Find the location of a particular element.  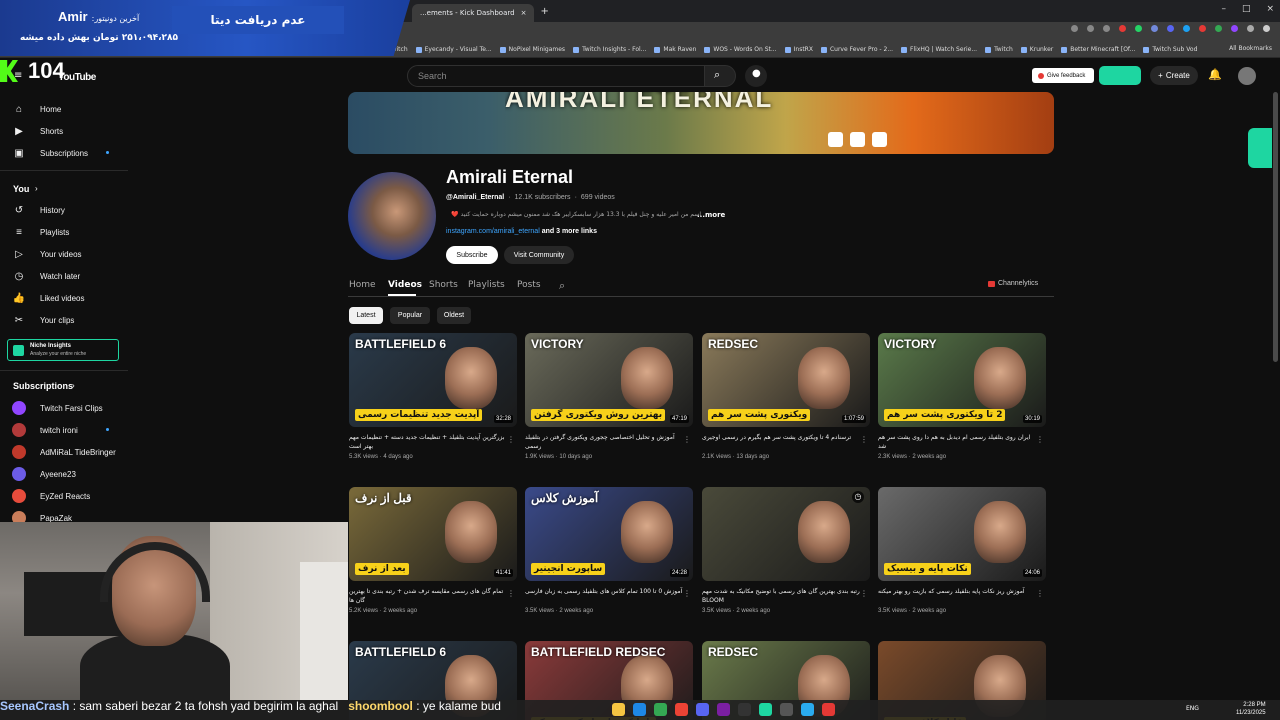

subscription-item: EyZed Reacts is located at coordinates (64, 496).